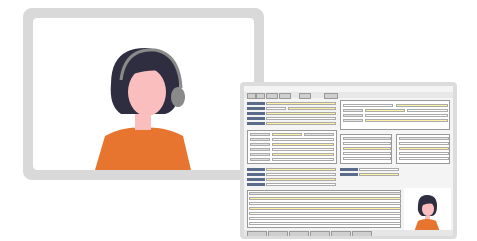  What do you see at coordinates (292, 147) in the screenshot?
I see `form-grid` at bounding box center [292, 147].